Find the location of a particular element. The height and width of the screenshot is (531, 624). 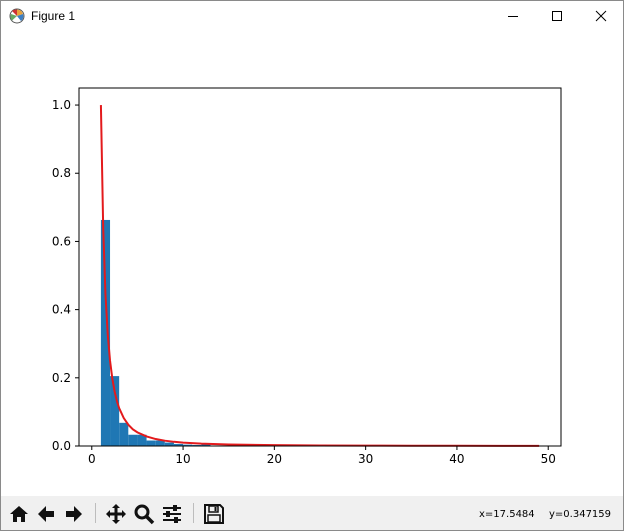

y-tick-label: 0.2 is located at coordinates (61, 378).